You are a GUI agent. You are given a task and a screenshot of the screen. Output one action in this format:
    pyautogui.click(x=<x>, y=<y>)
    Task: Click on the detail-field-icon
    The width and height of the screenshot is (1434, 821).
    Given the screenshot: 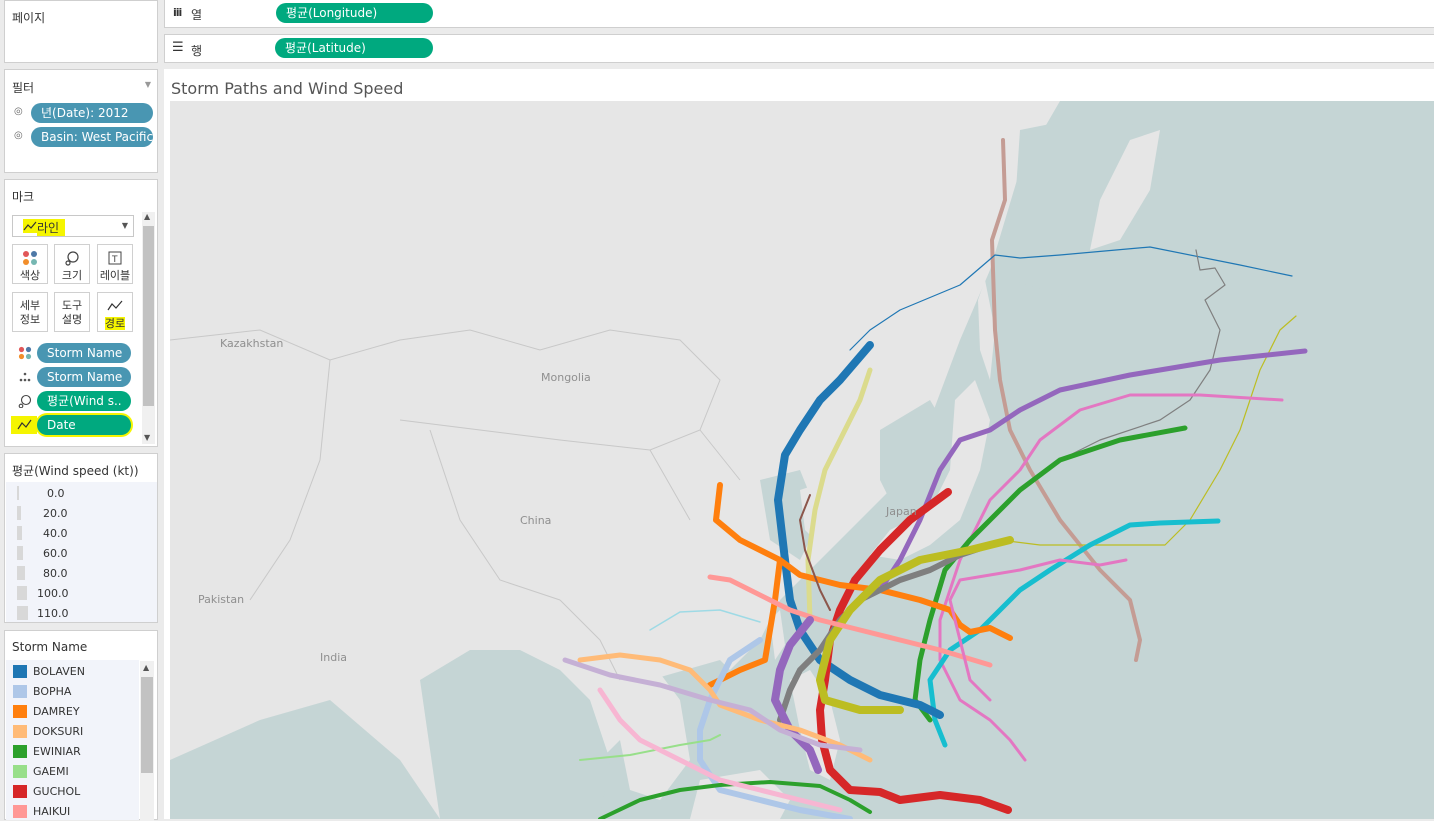 What is the action you would take?
    pyautogui.click(x=25, y=378)
    